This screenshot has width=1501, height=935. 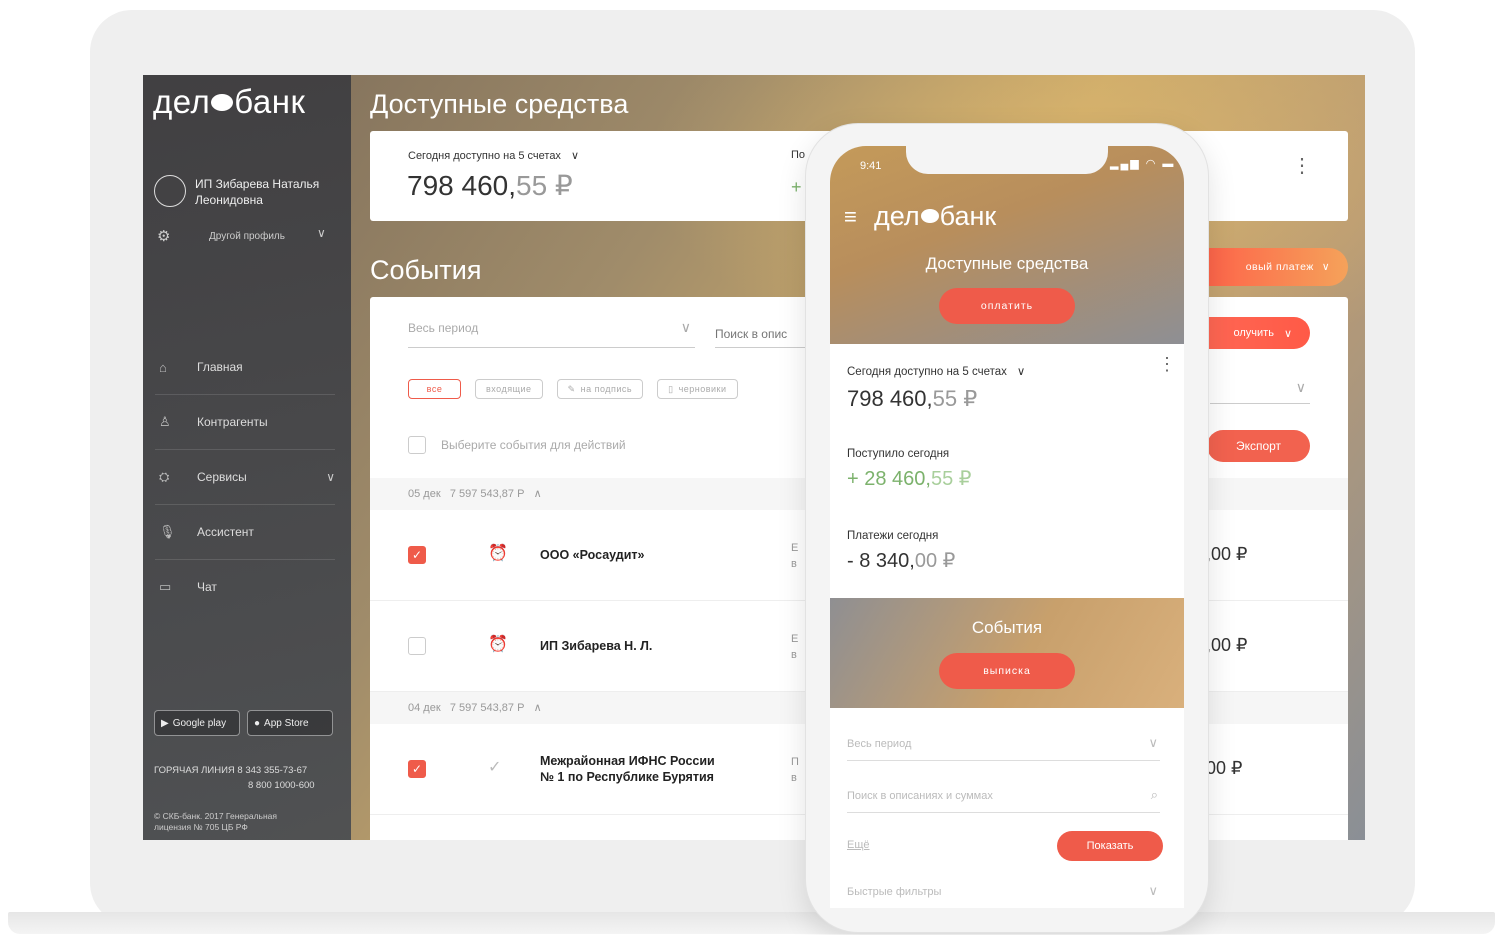 I want to click on page-title: Доступные средства, so click(x=499, y=104).